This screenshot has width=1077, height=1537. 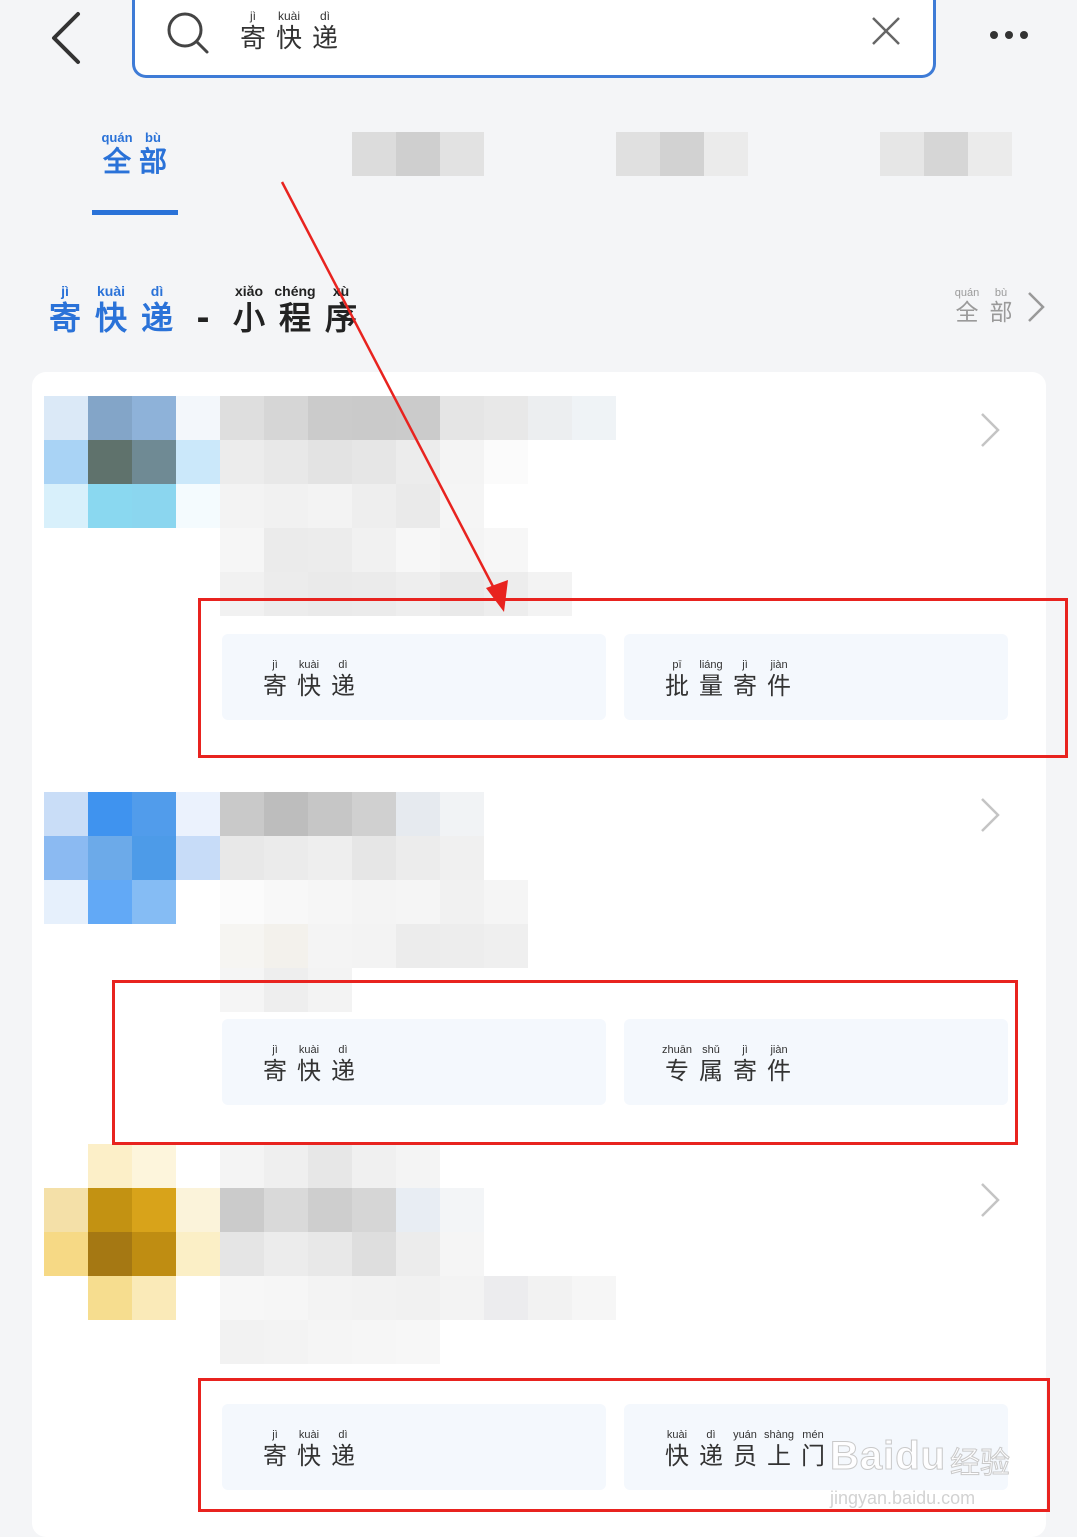 What do you see at coordinates (394, 396) in the screenshot?
I see `annotation-arrow` at bounding box center [394, 396].